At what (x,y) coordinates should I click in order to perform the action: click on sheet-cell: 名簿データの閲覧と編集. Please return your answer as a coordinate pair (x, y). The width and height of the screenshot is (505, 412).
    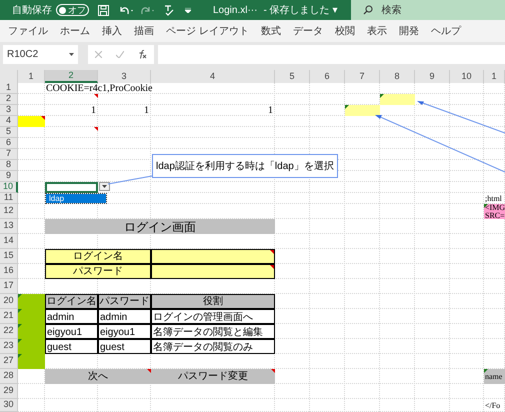
    Looking at the image, I should click on (213, 331).